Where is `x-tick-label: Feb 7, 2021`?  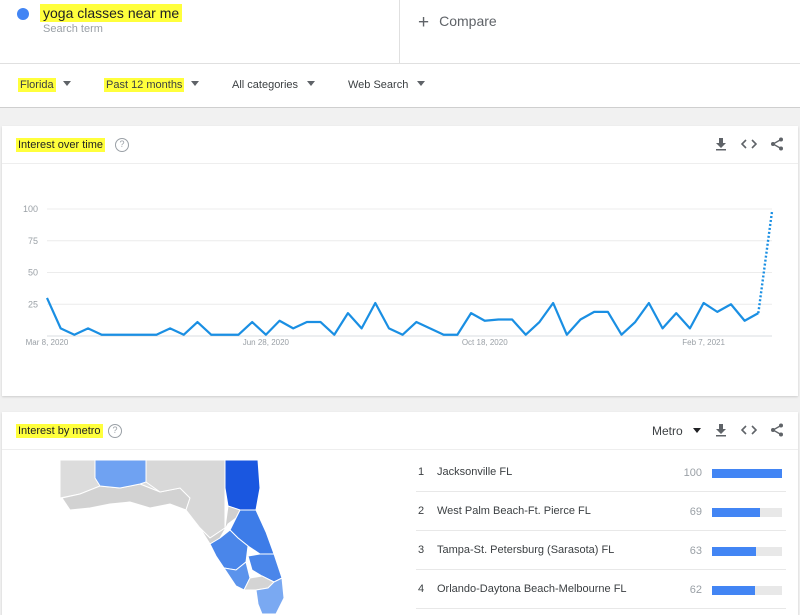
x-tick-label: Feb 7, 2021 is located at coordinates (703, 342).